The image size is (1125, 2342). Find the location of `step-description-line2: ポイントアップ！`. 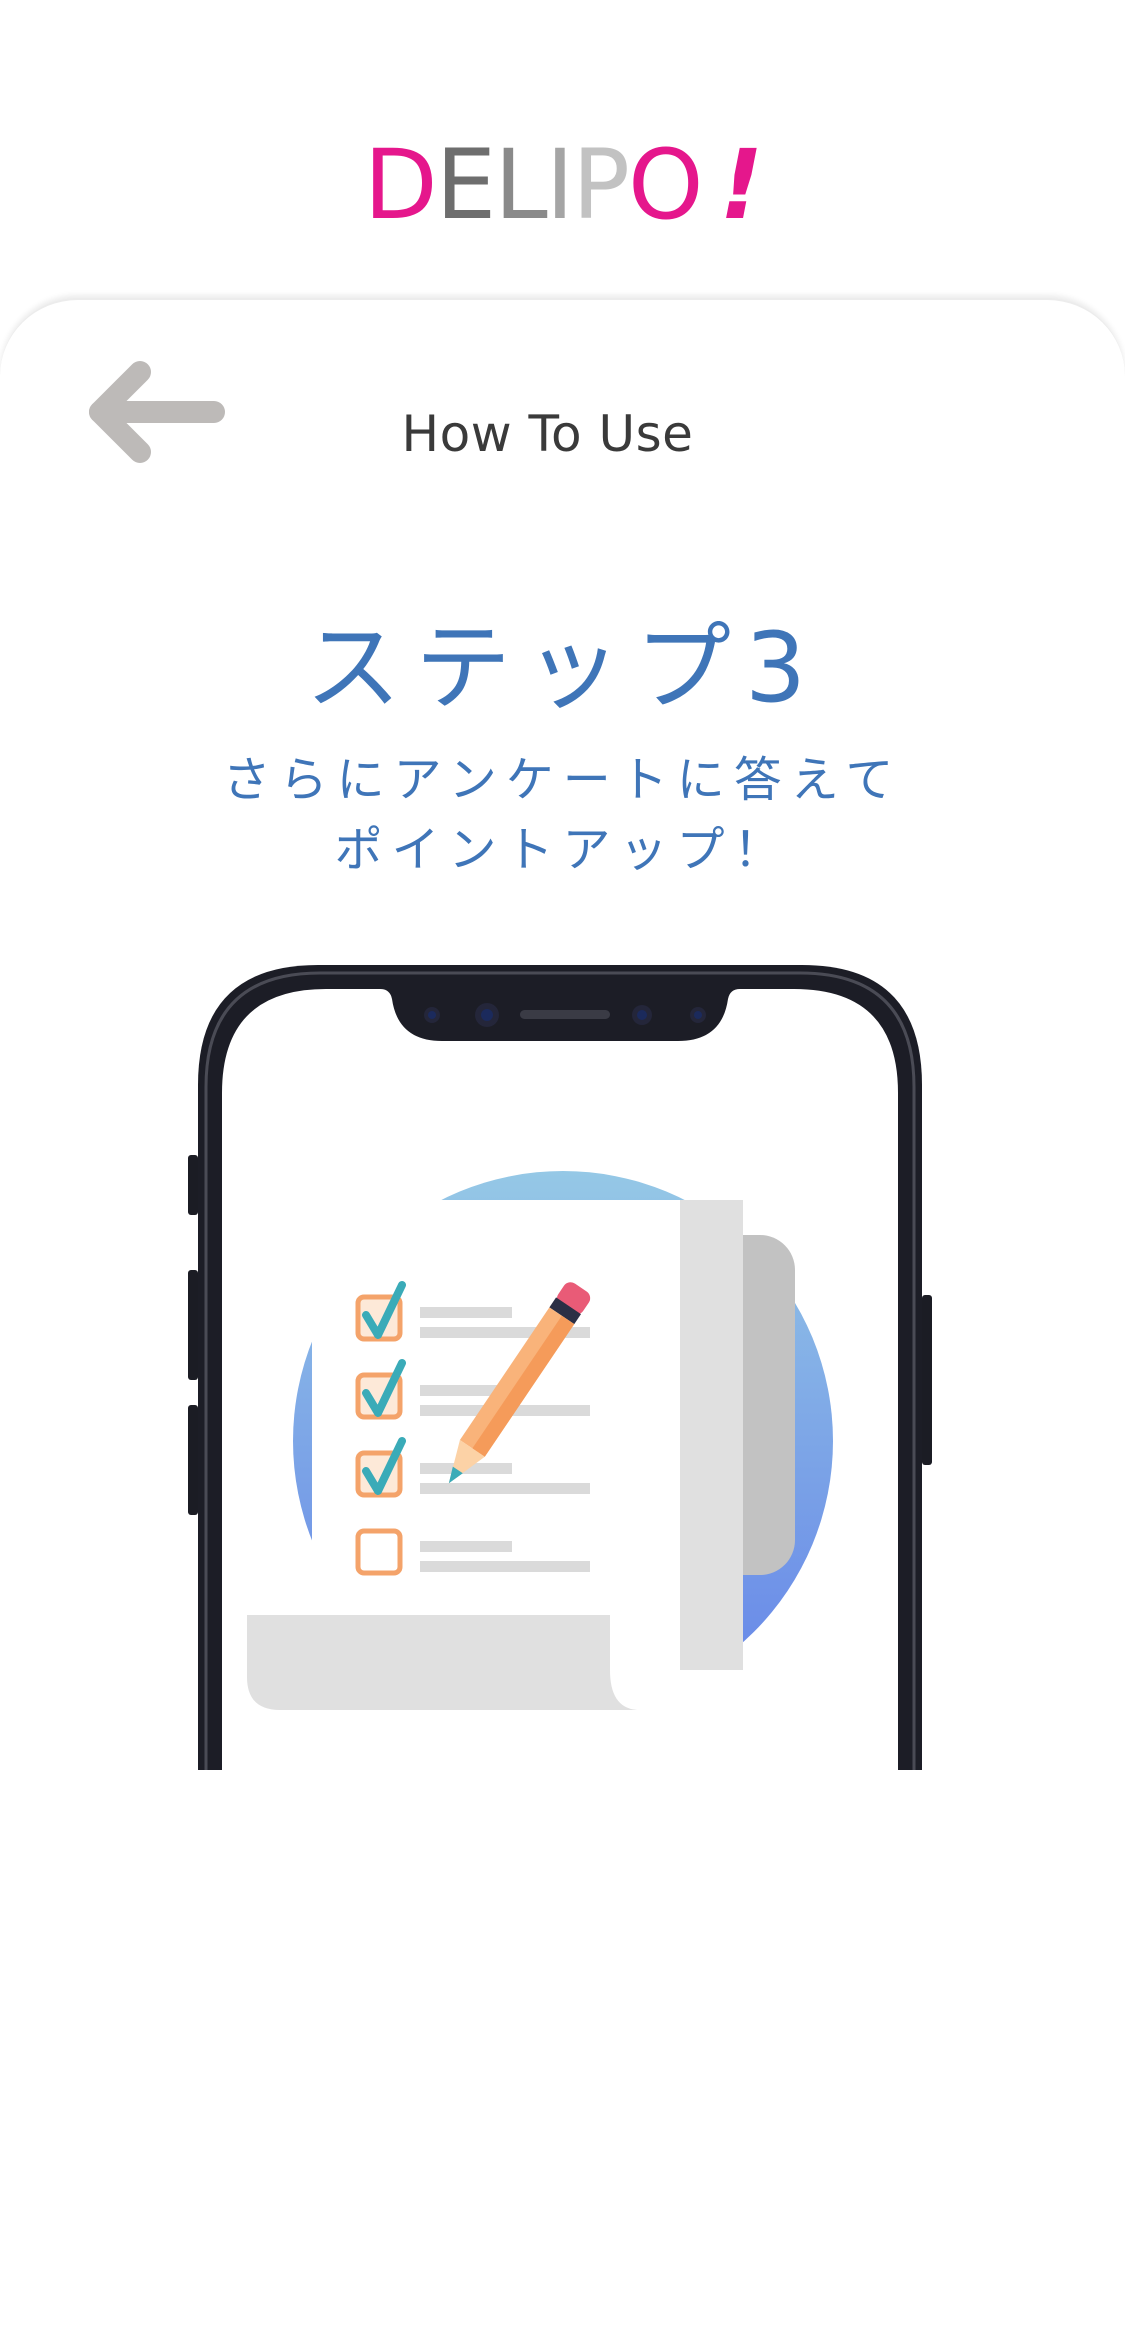

step-description-line2: ポイントアップ！ is located at coordinates (562, 850).